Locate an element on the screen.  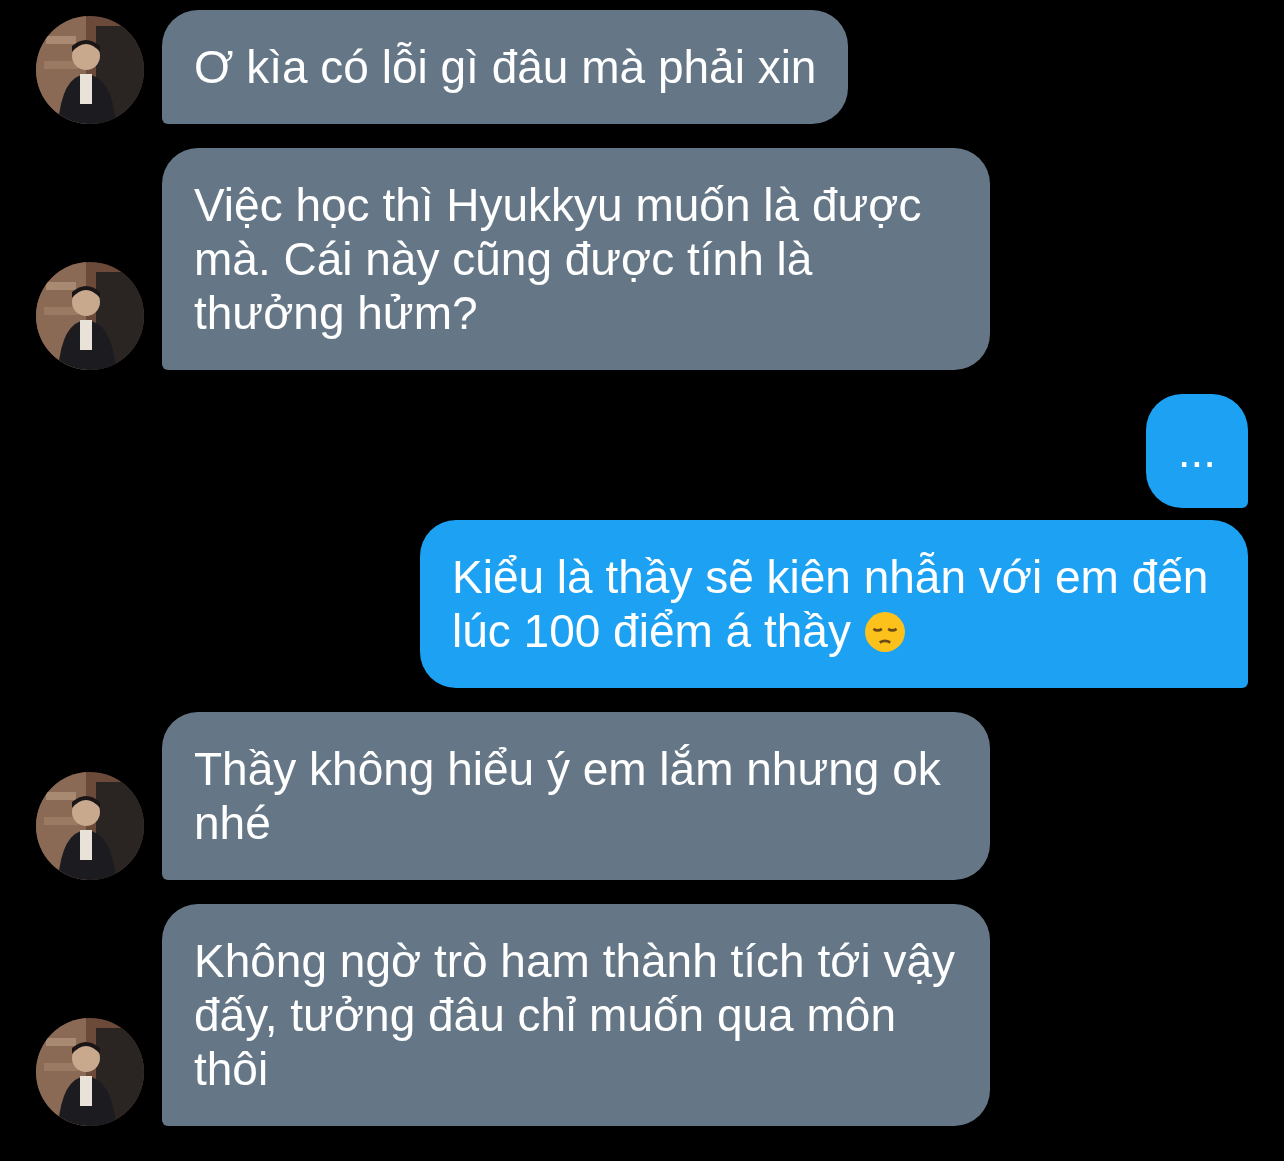
message-bubble: Thầy không hiểu ý em lắm nhưng ok nhé is located at coordinates (576, 796).